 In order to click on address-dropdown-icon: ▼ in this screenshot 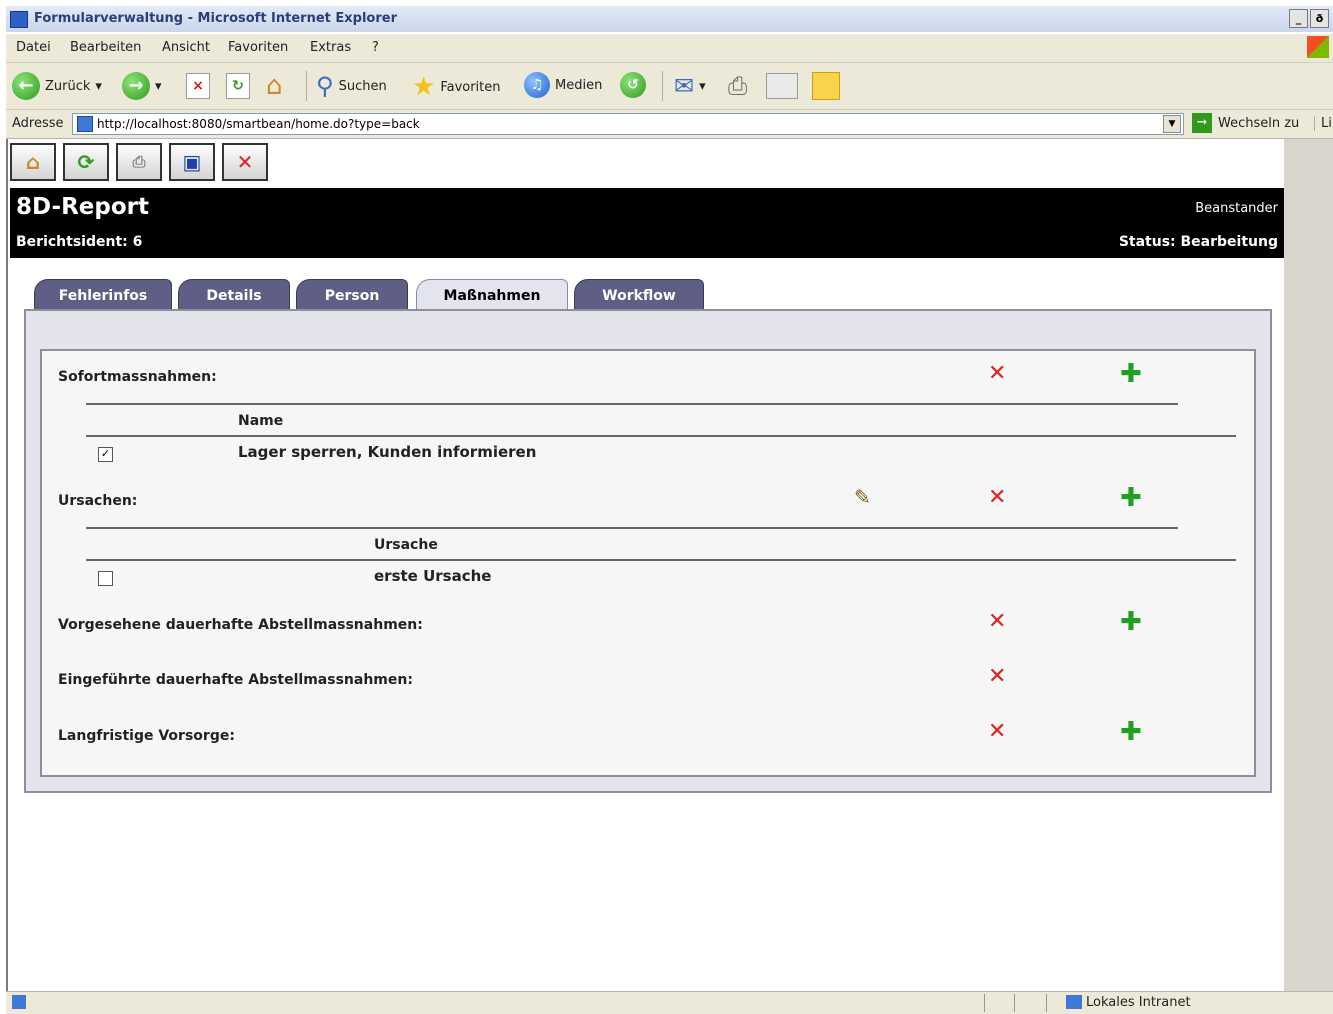, I will do `click(1172, 124)`.